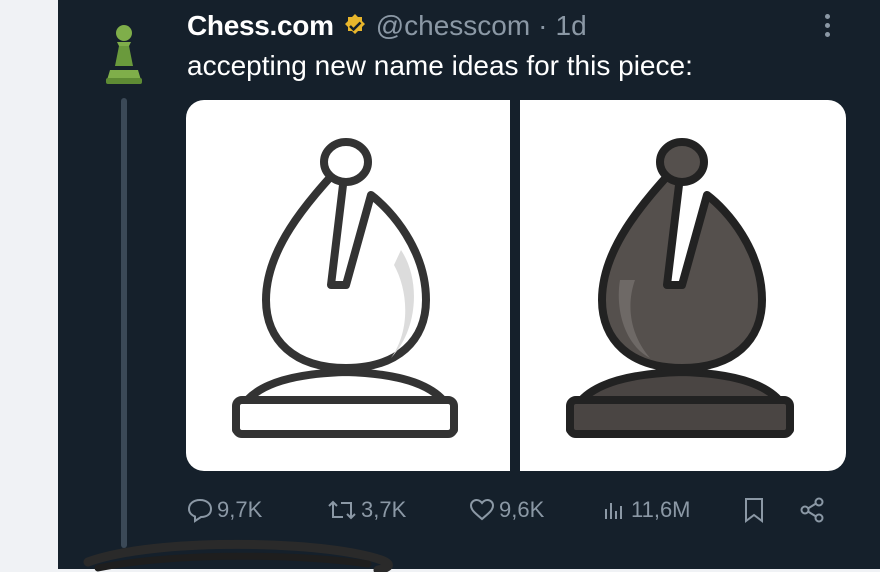 This screenshot has width=880, height=572. I want to click on view-count: 11,6M, so click(661, 509).